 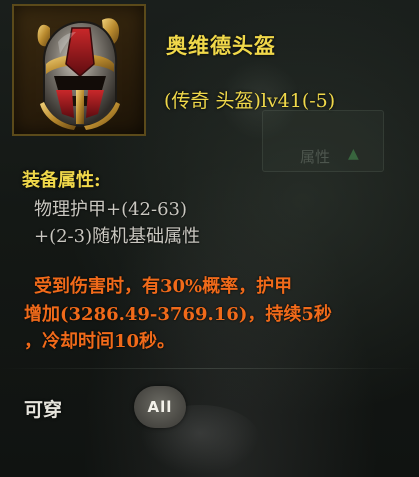 What do you see at coordinates (353, 154) in the screenshot?
I see `background-up-arrow-icon: ▲` at bounding box center [353, 154].